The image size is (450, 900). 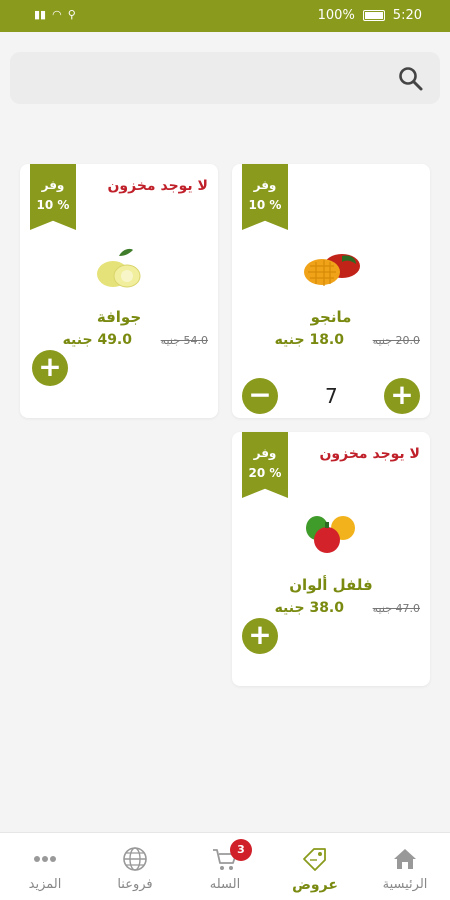 I want to click on new-price: 38.0 جنيه, so click(x=309, y=608).